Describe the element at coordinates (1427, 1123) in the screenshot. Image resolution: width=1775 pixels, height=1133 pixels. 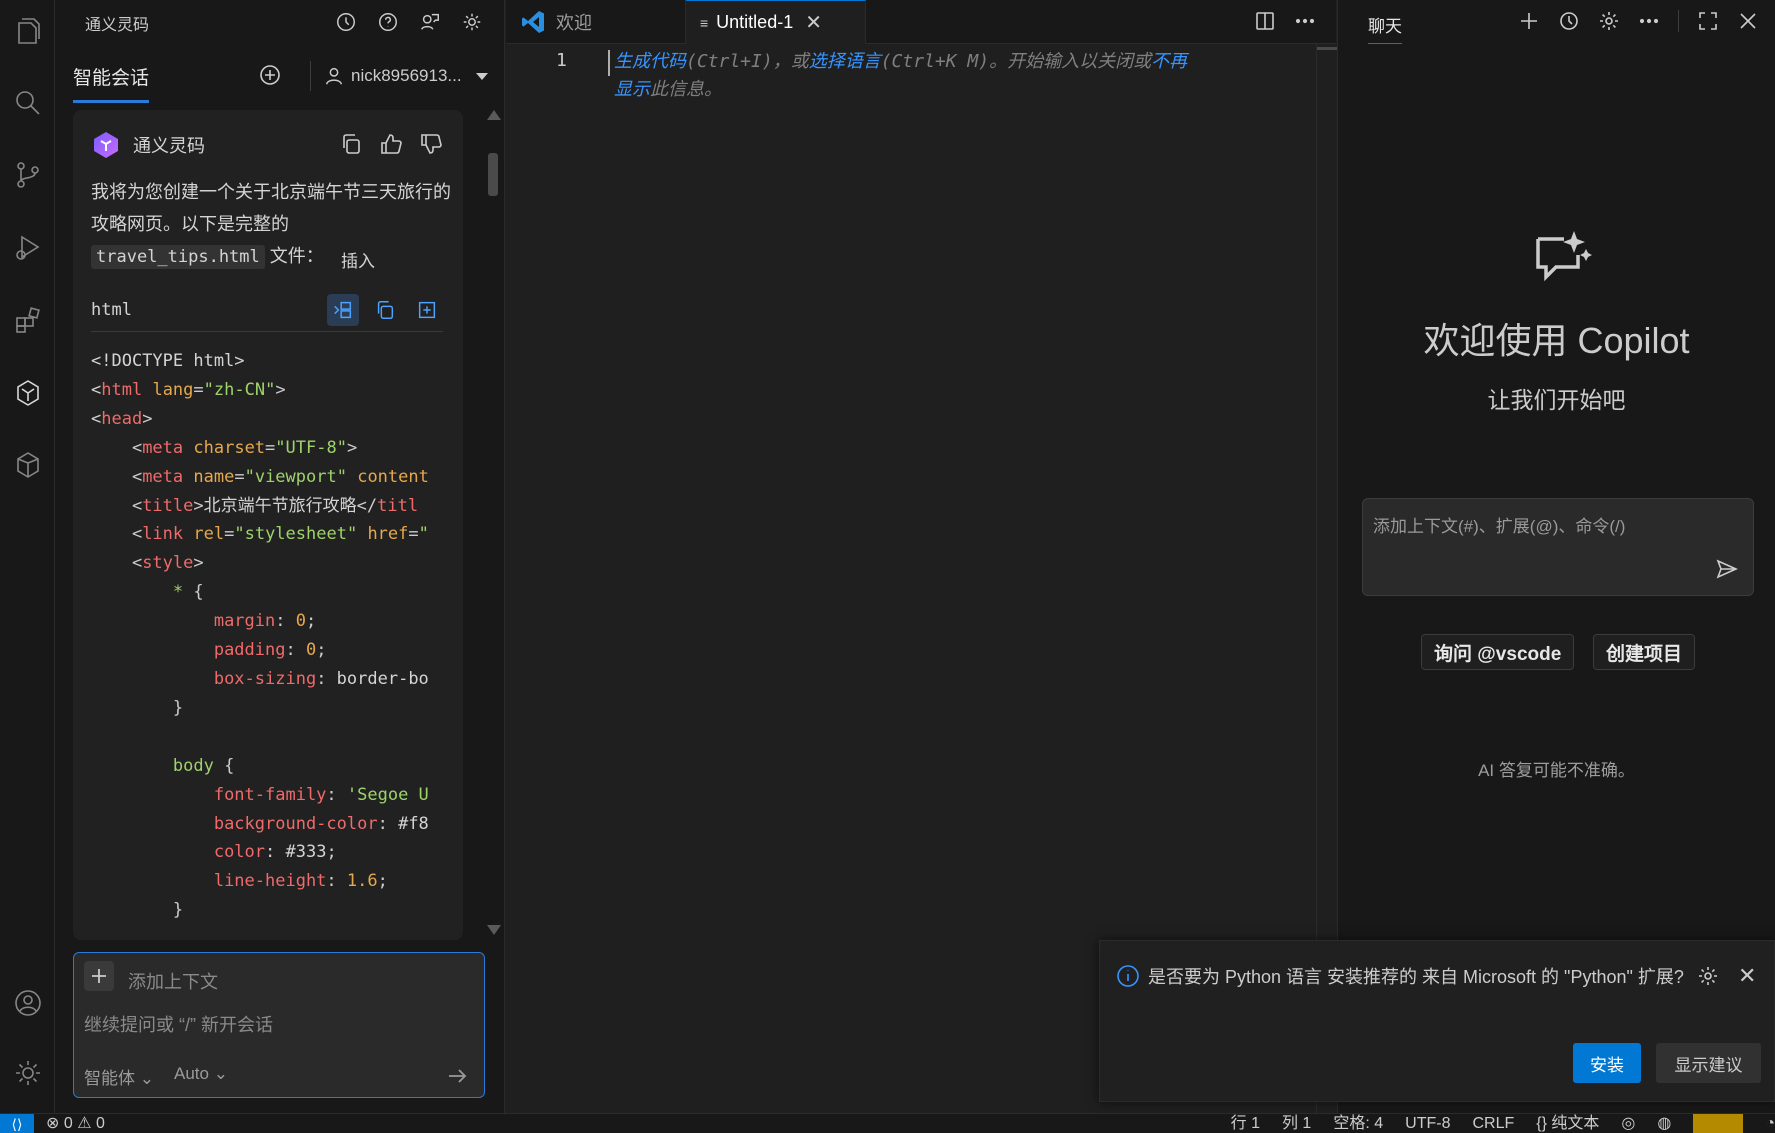
I see `encoding-status: UTF-8` at that location.